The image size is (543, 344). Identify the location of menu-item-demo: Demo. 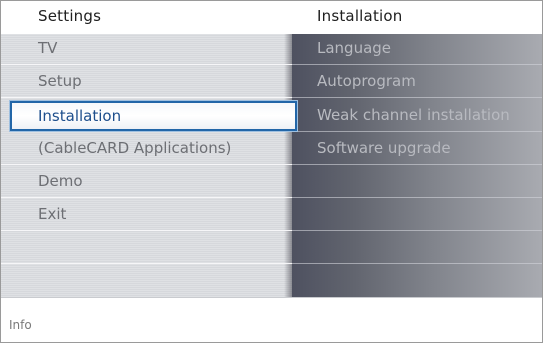
(146, 182).